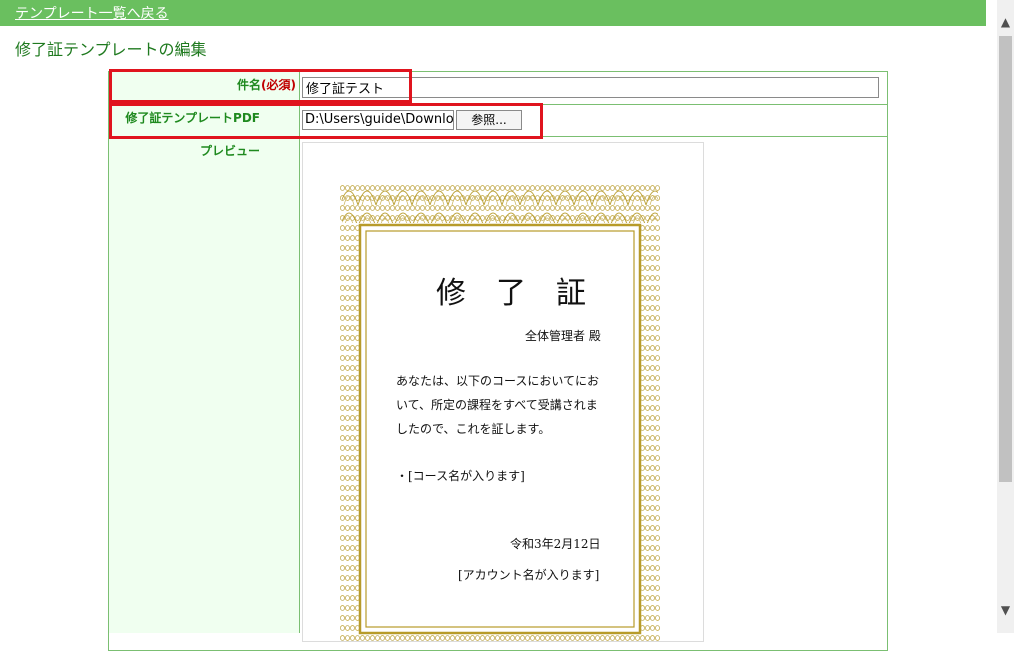 The width and height of the screenshot is (1014, 651). I want to click on certificate-account: [アカウント名が入ります], so click(529, 575).